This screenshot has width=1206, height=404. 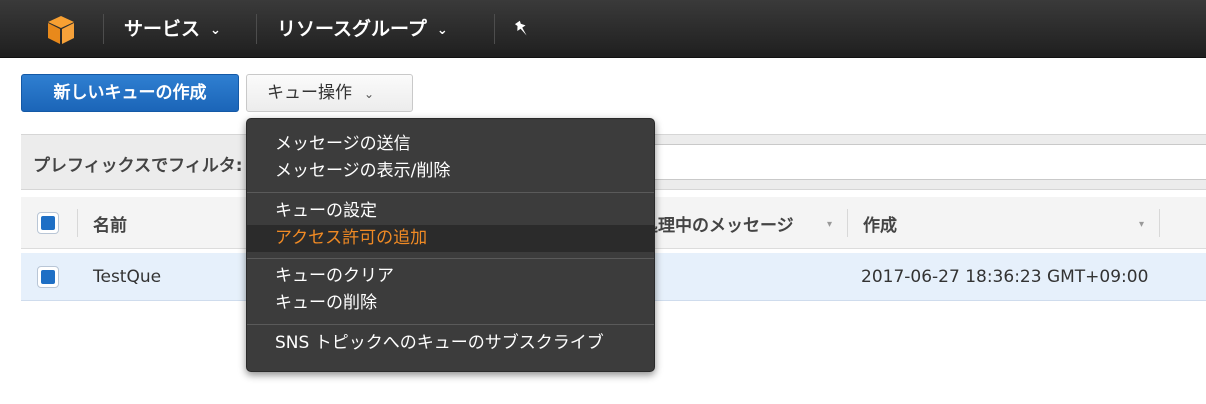 I want to click on aws-cube-icon, so click(x=61, y=30).